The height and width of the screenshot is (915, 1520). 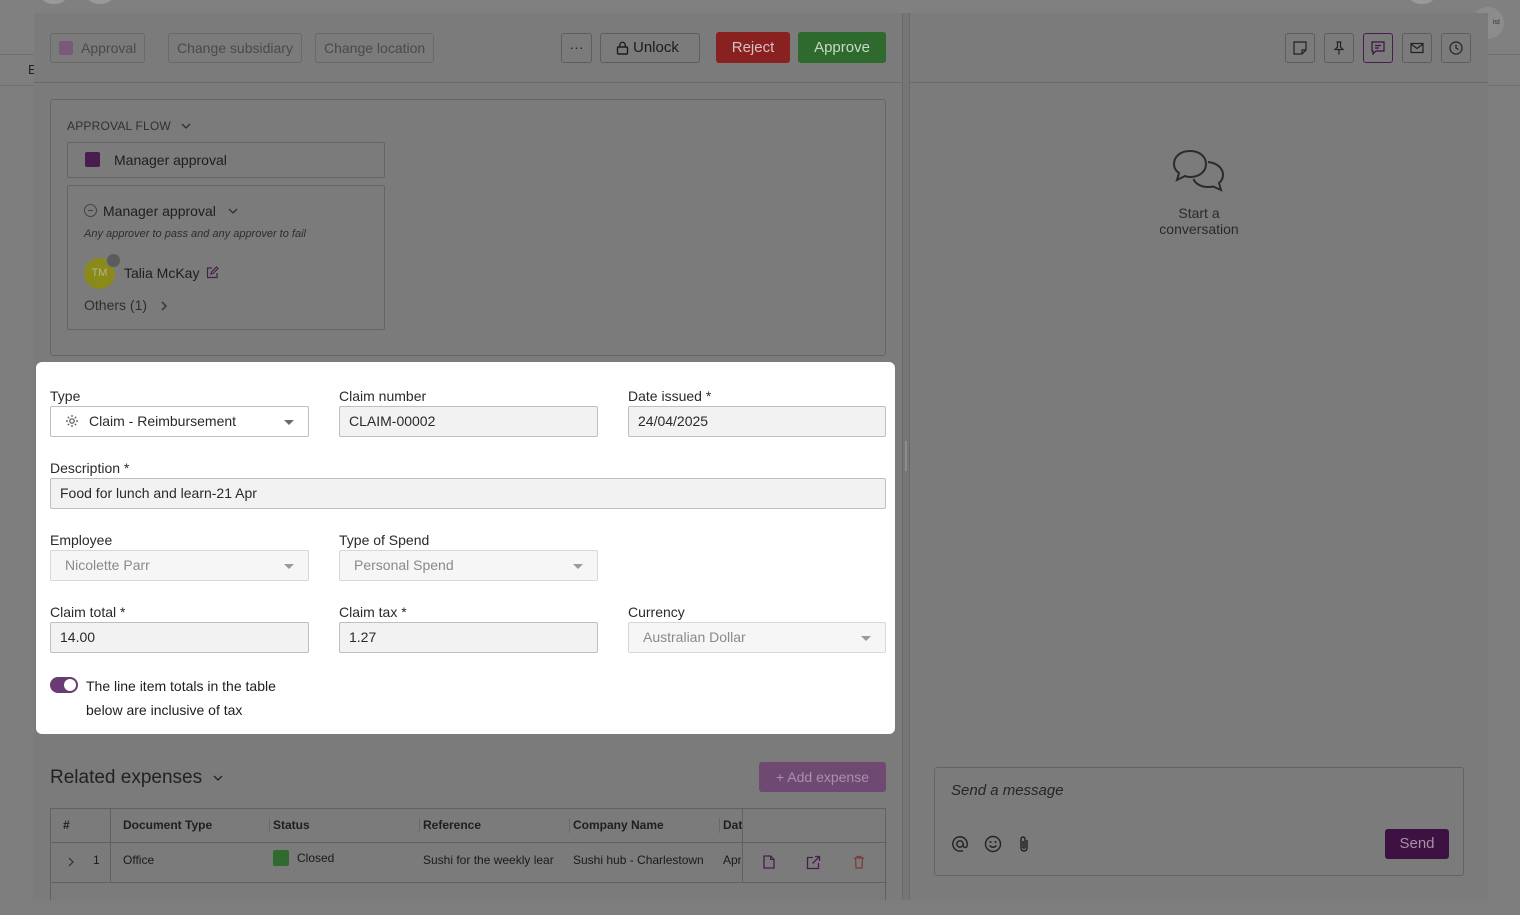 What do you see at coordinates (71, 862) in the screenshot?
I see `expand-row-icon` at bounding box center [71, 862].